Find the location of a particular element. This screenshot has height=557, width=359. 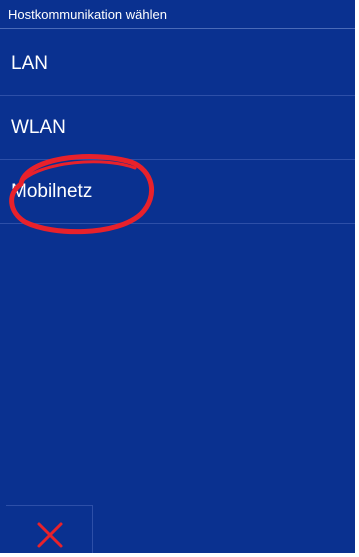

option-wlan: WLAN is located at coordinates (177, 128).